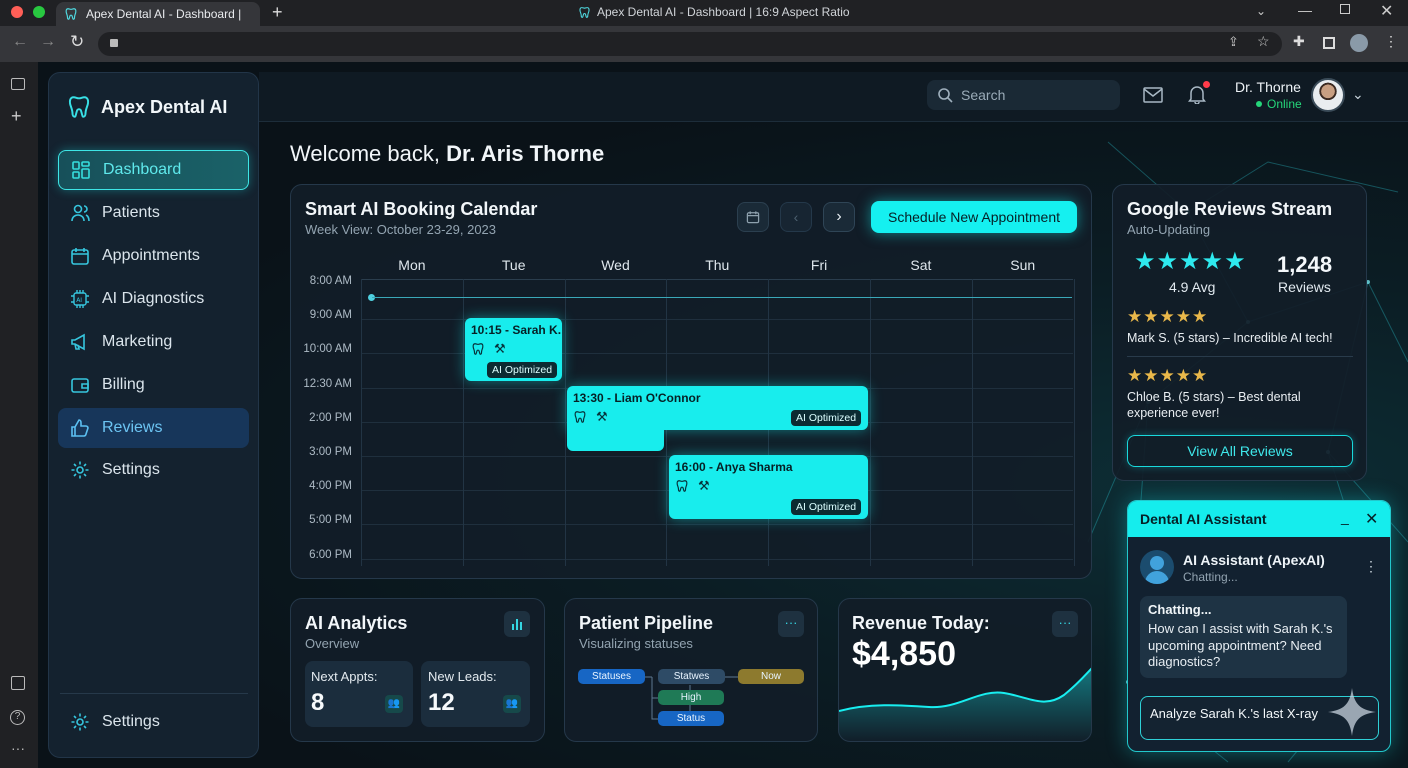 Image resolution: width=1408 pixels, height=768 pixels. What do you see at coordinates (1240, 356) in the screenshot?
I see `review-divider` at bounding box center [1240, 356].